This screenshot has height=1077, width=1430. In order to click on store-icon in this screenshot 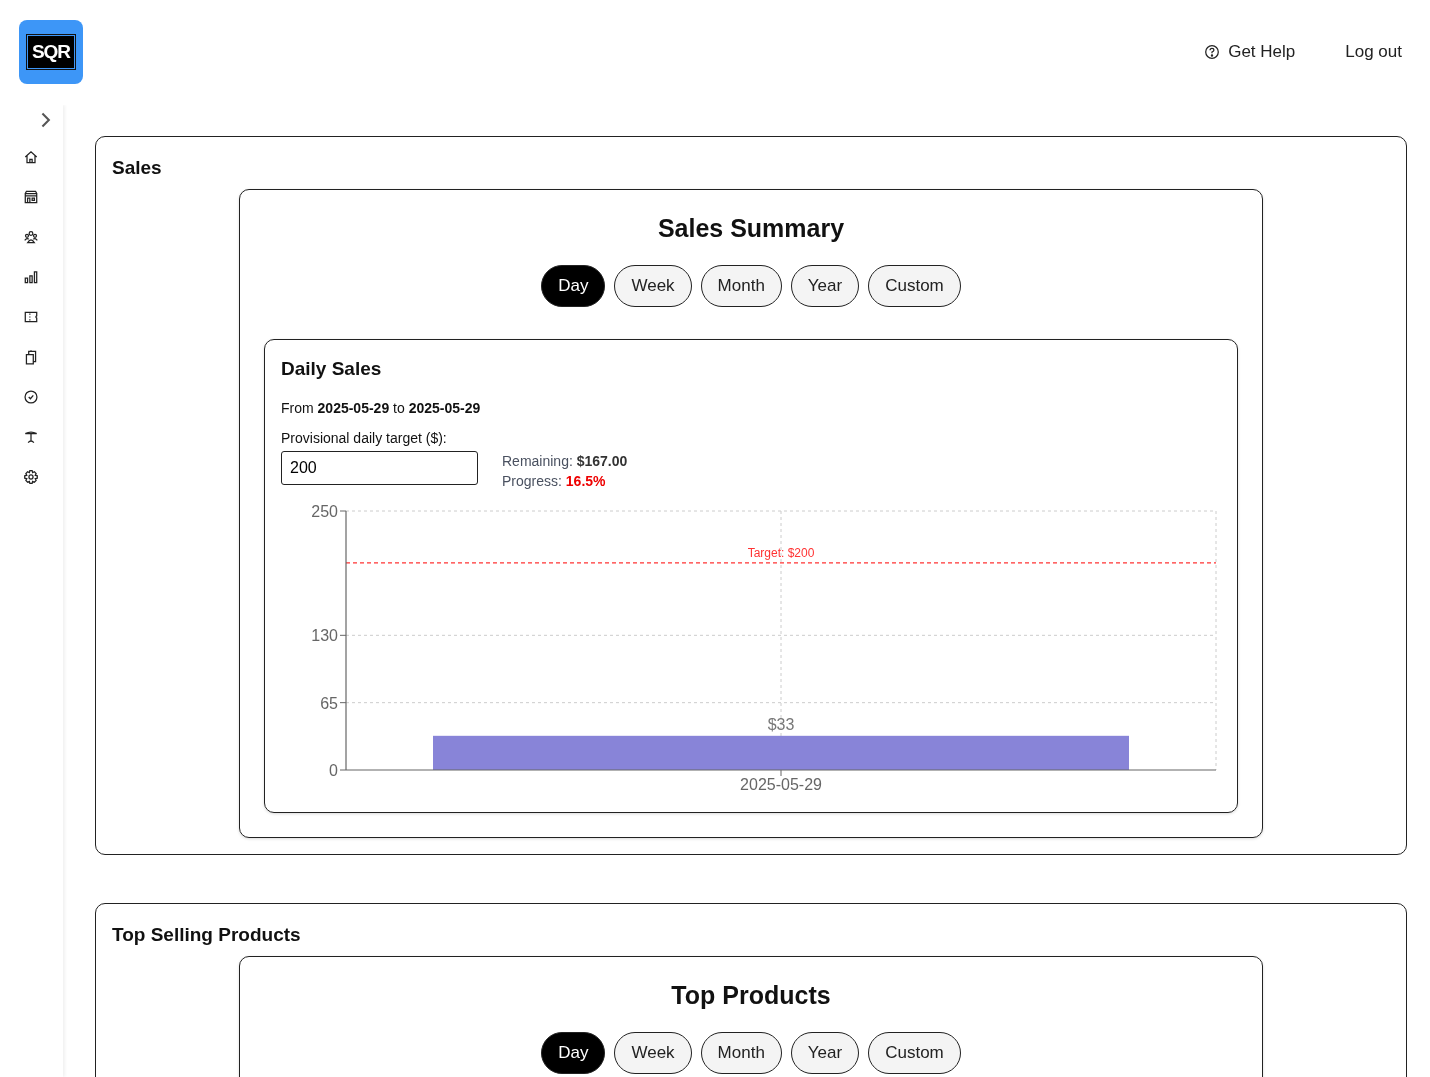, I will do `click(31, 197)`.